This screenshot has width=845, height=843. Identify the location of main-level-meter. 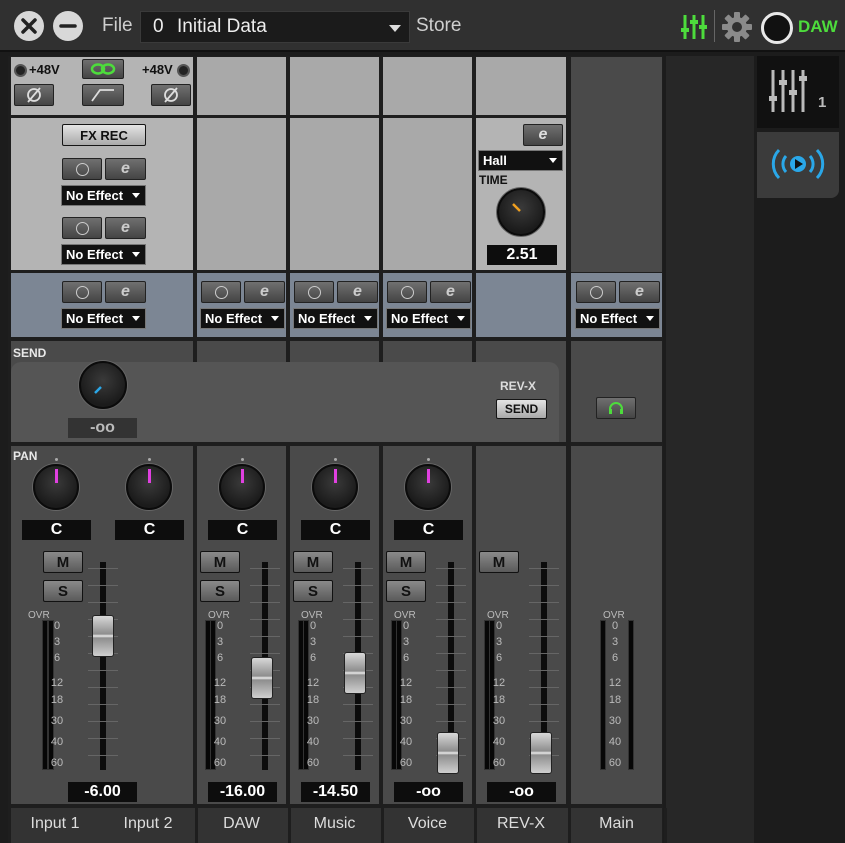
(631, 695).